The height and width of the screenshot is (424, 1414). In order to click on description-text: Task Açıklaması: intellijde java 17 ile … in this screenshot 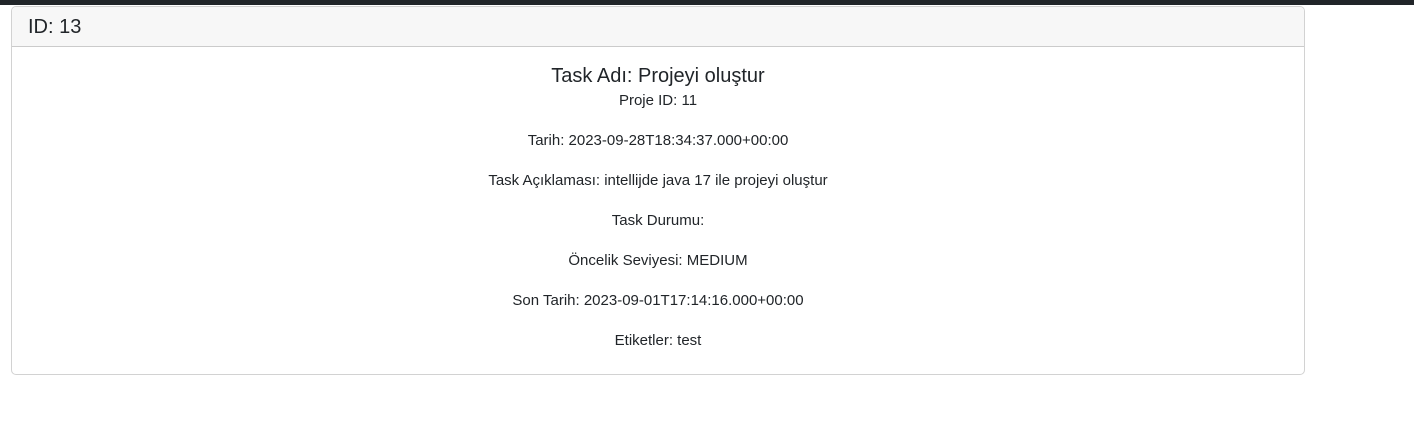, I will do `click(658, 180)`.